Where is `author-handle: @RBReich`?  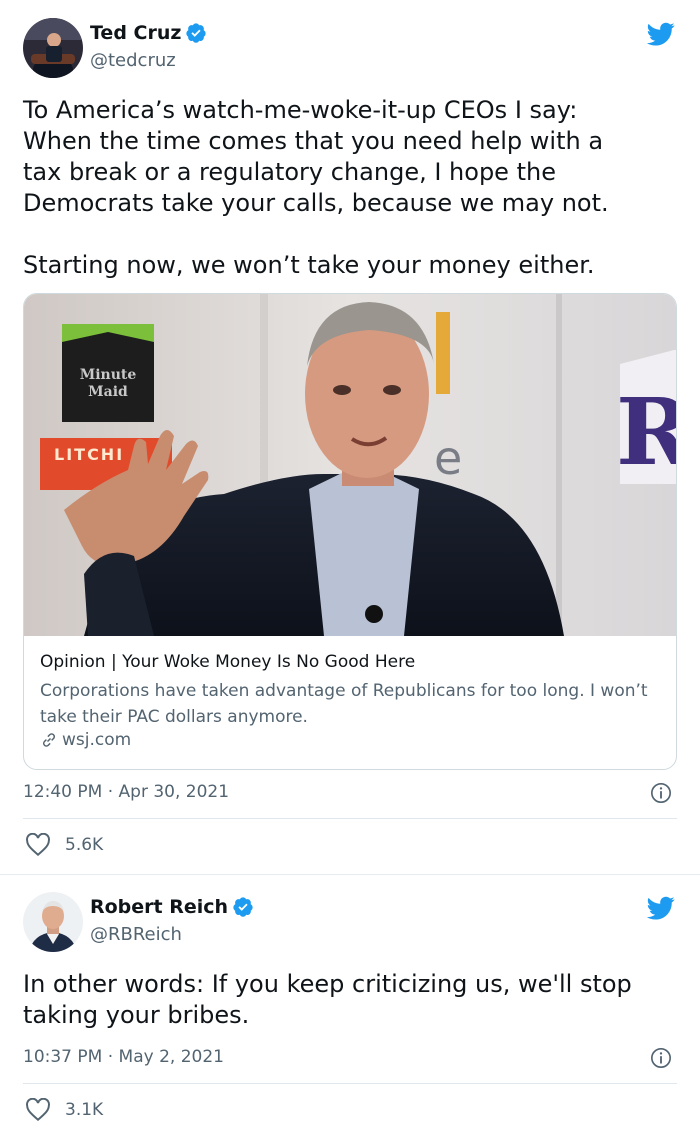 author-handle: @RBReich is located at coordinates (136, 934).